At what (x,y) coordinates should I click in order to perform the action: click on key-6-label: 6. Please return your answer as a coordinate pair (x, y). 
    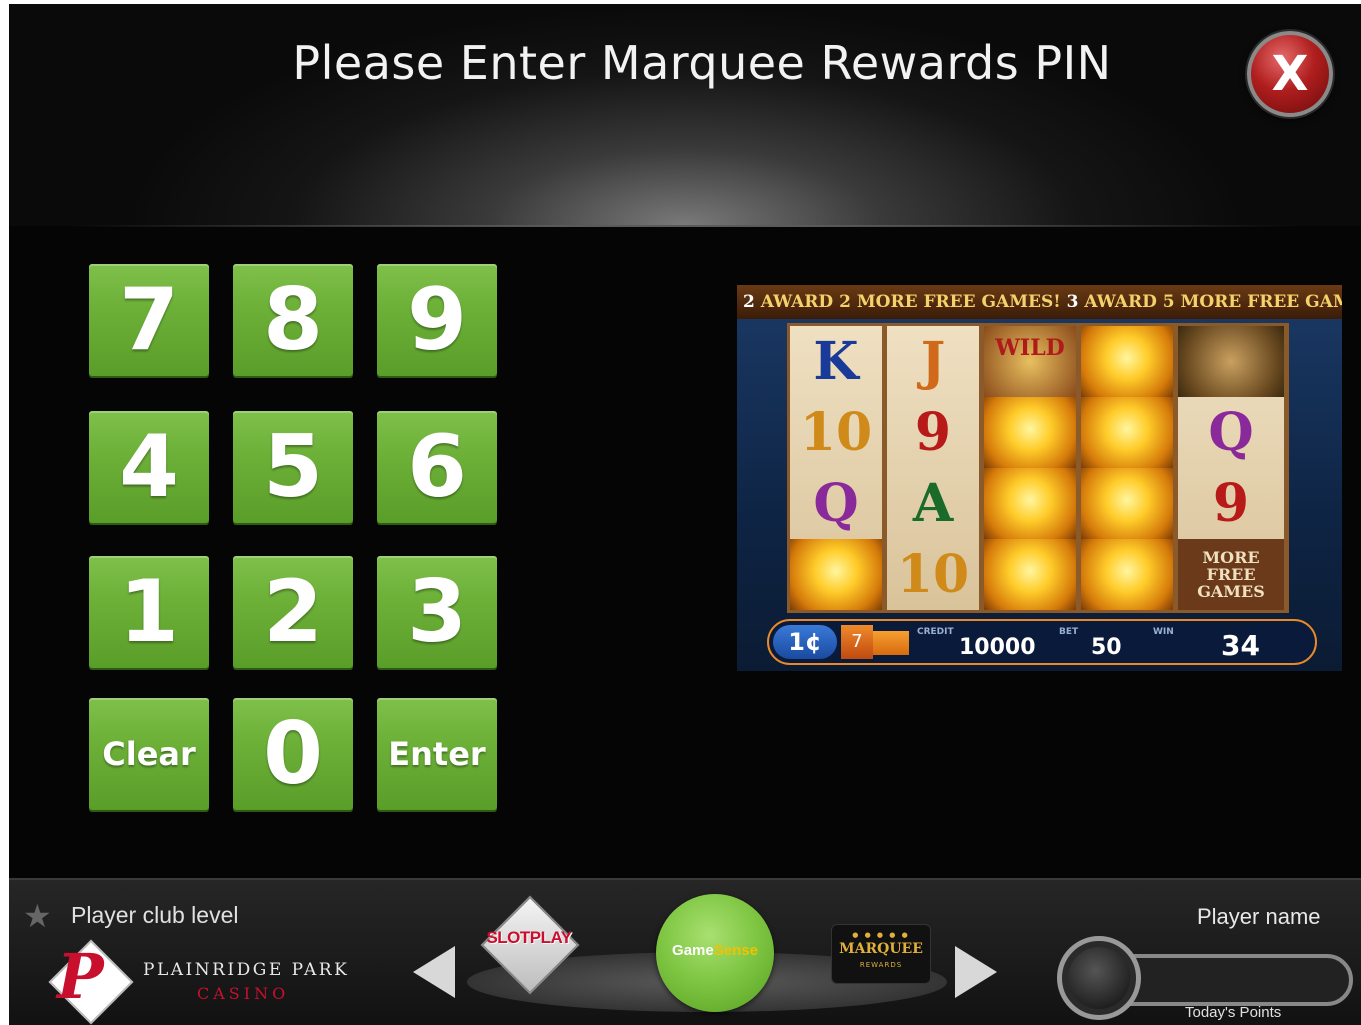
    Looking at the image, I should click on (437, 467).